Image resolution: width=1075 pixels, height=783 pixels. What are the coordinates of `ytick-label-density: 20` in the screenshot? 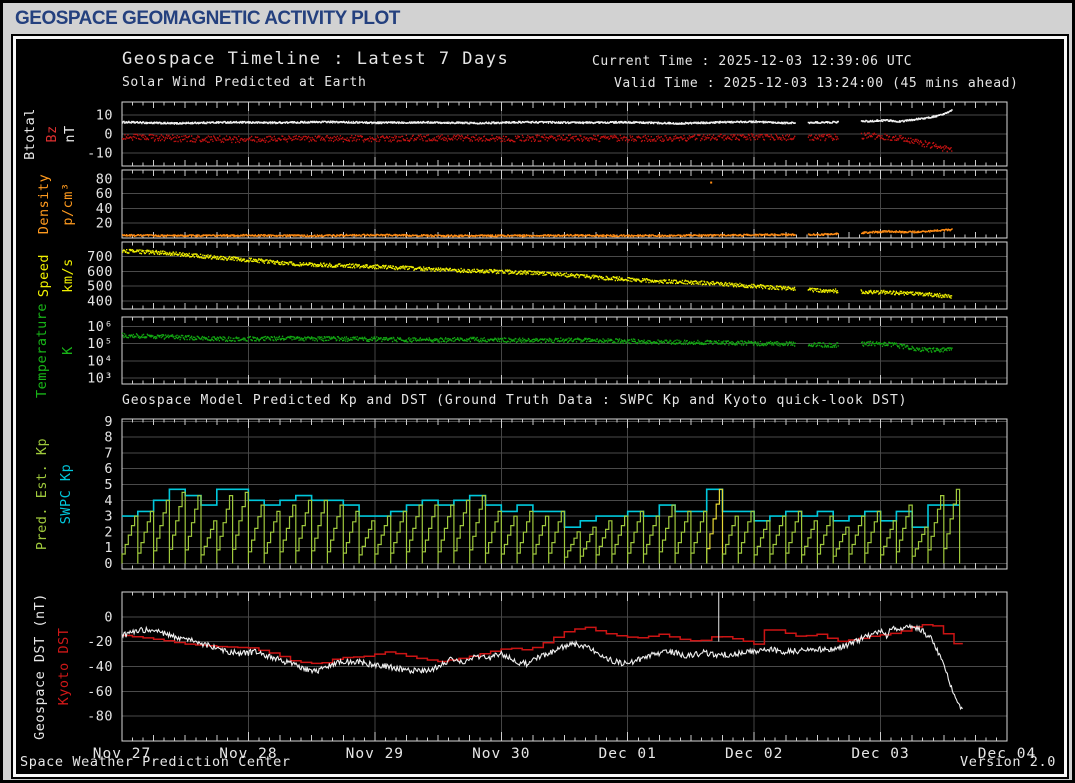 It's located at (104, 224).